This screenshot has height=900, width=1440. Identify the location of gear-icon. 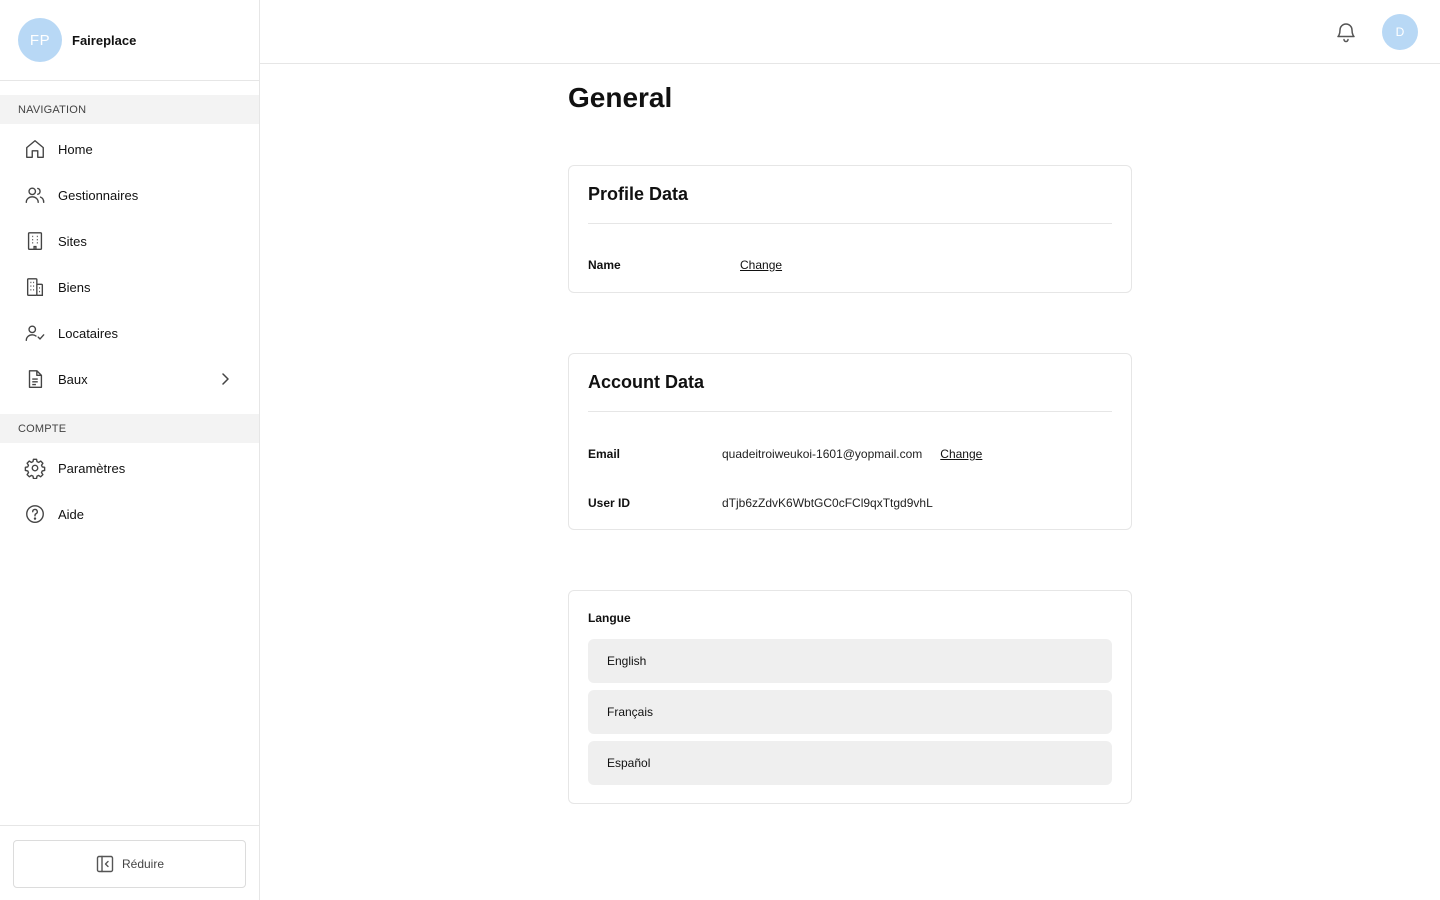
(35, 468).